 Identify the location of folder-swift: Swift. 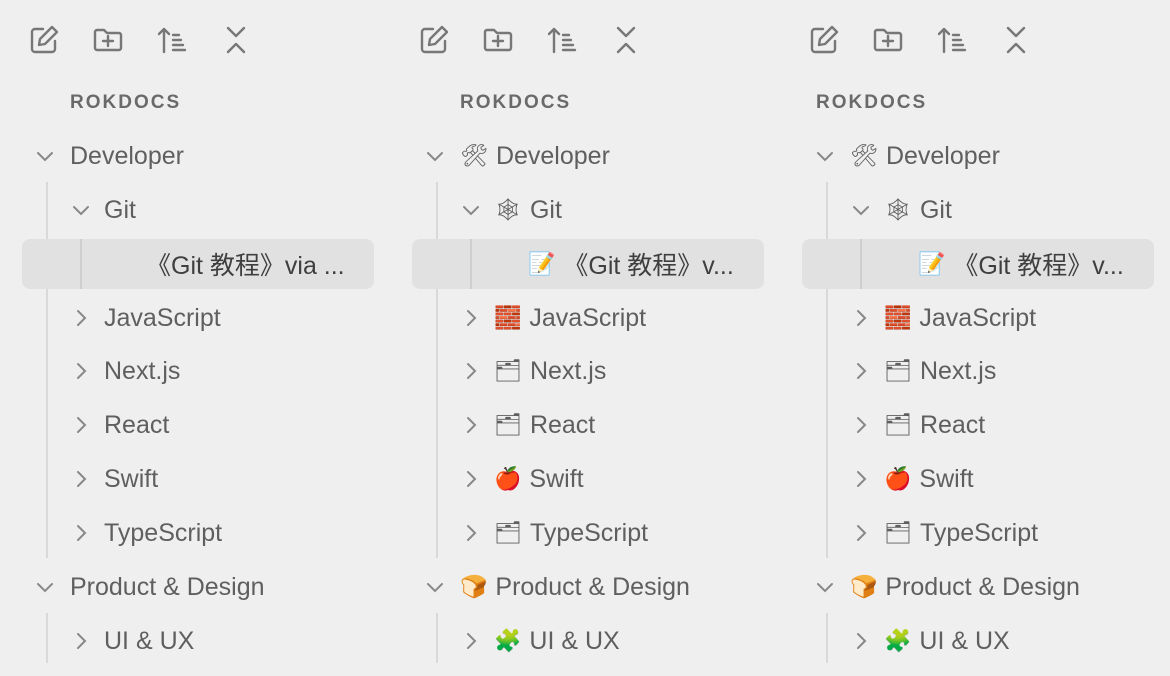
(118, 479).